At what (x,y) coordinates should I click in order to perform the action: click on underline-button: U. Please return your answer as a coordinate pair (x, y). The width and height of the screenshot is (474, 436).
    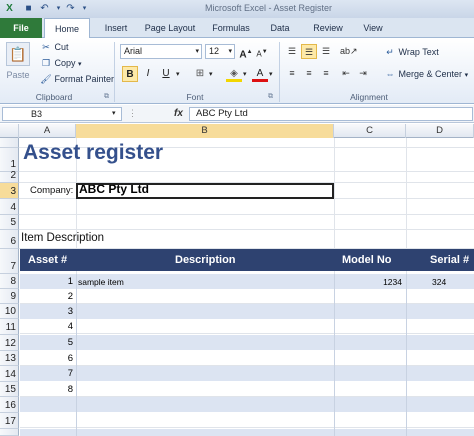
    Looking at the image, I should click on (166, 74).